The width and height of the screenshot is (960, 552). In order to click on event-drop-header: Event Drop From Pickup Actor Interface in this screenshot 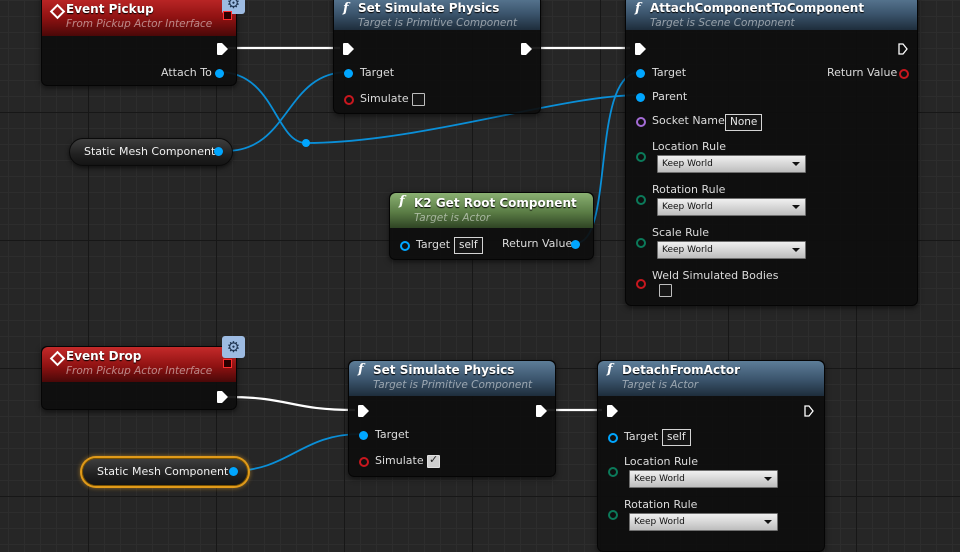, I will do `click(139, 364)`.